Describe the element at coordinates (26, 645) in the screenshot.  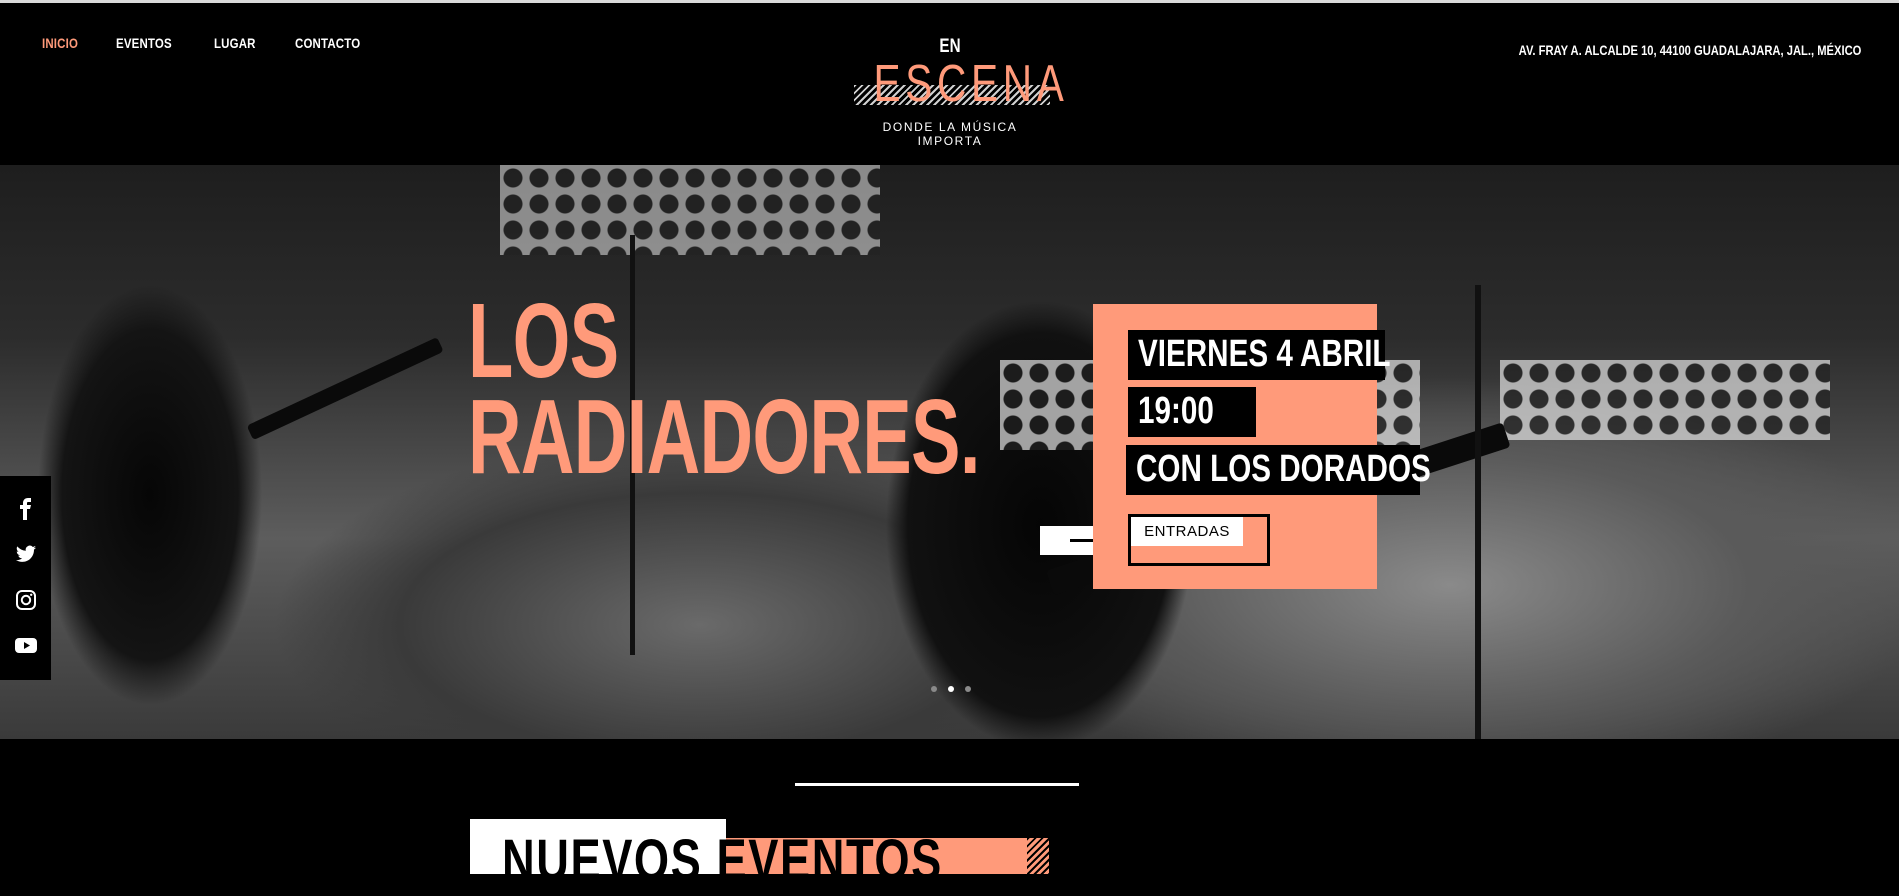
I see `youtube-icon` at that location.